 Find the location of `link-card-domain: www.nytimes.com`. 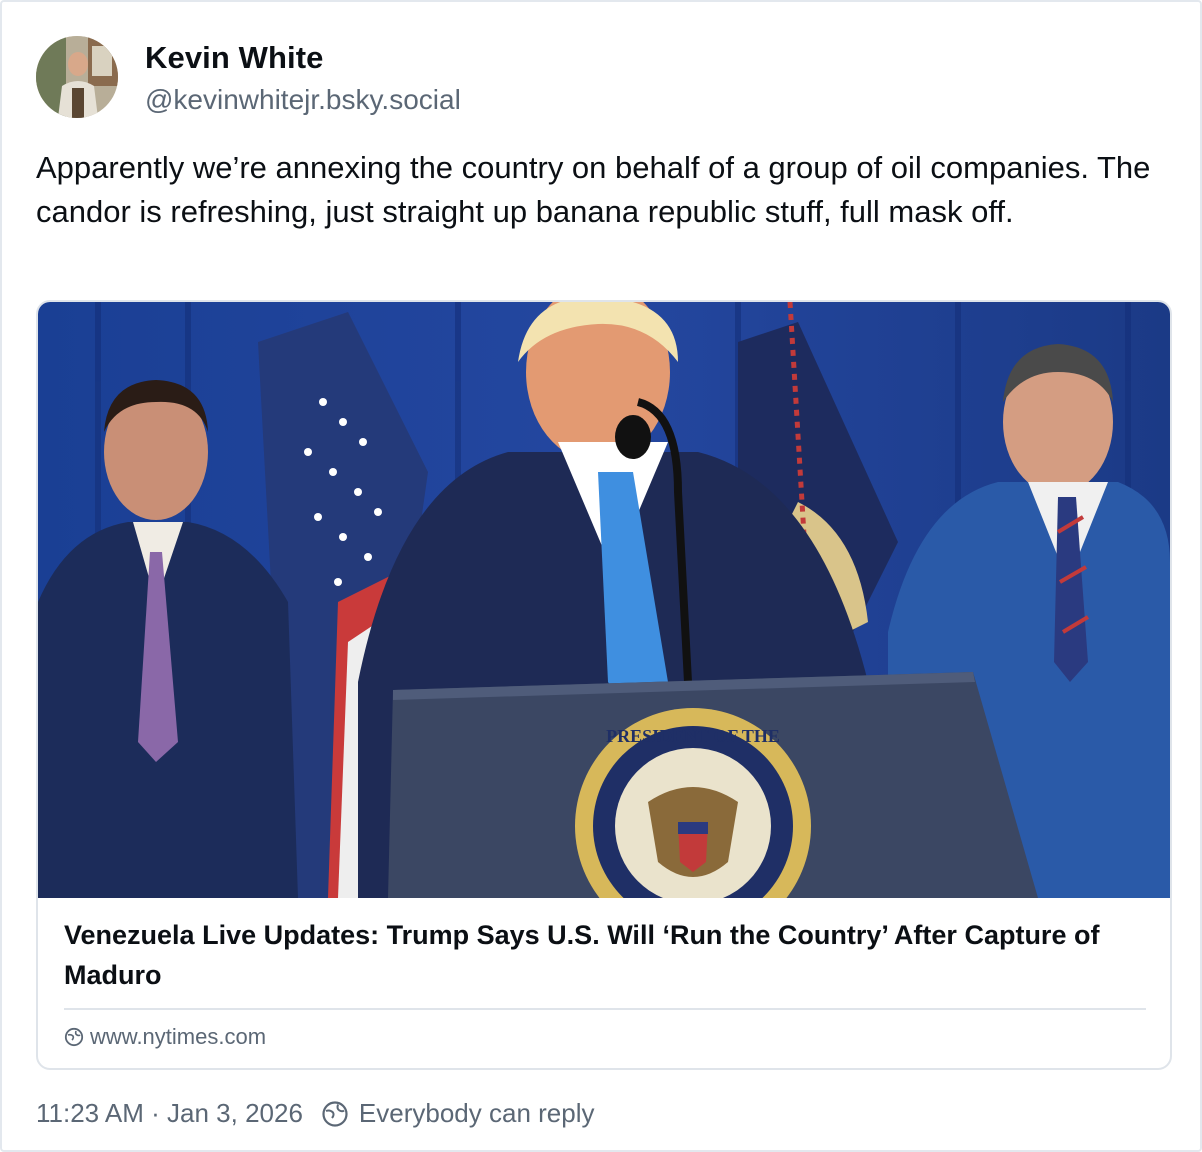

link-card-domain: www.nytimes.com is located at coordinates (165, 1037).